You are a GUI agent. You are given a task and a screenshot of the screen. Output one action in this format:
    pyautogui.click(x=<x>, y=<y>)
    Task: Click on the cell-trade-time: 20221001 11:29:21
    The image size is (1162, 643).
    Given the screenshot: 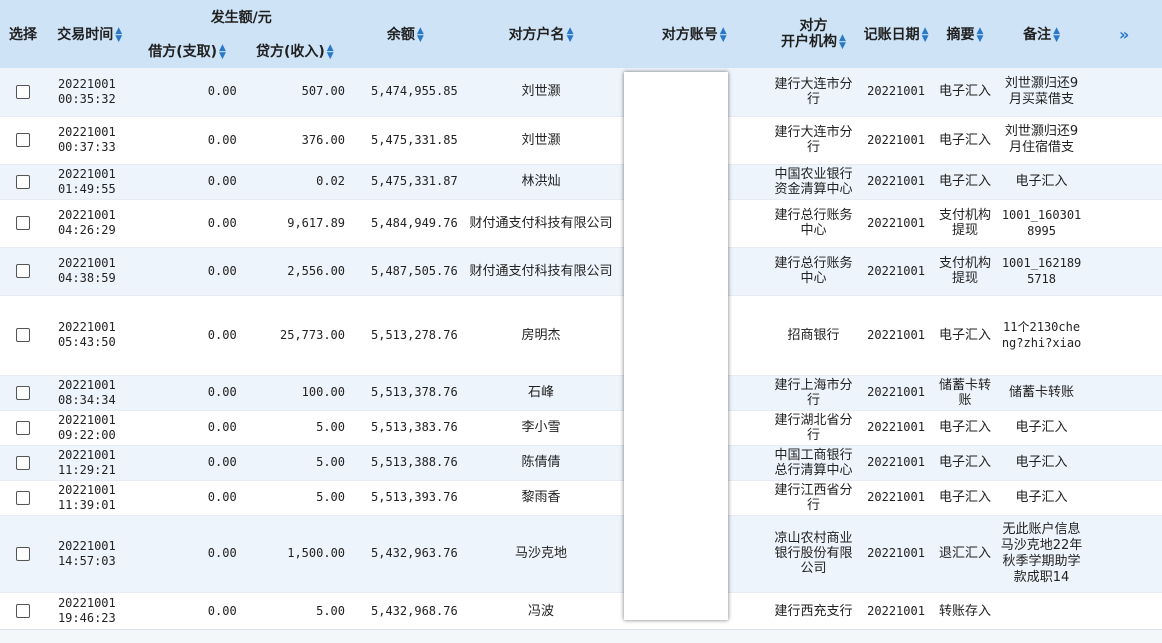 What is the action you would take?
    pyautogui.click(x=89, y=463)
    